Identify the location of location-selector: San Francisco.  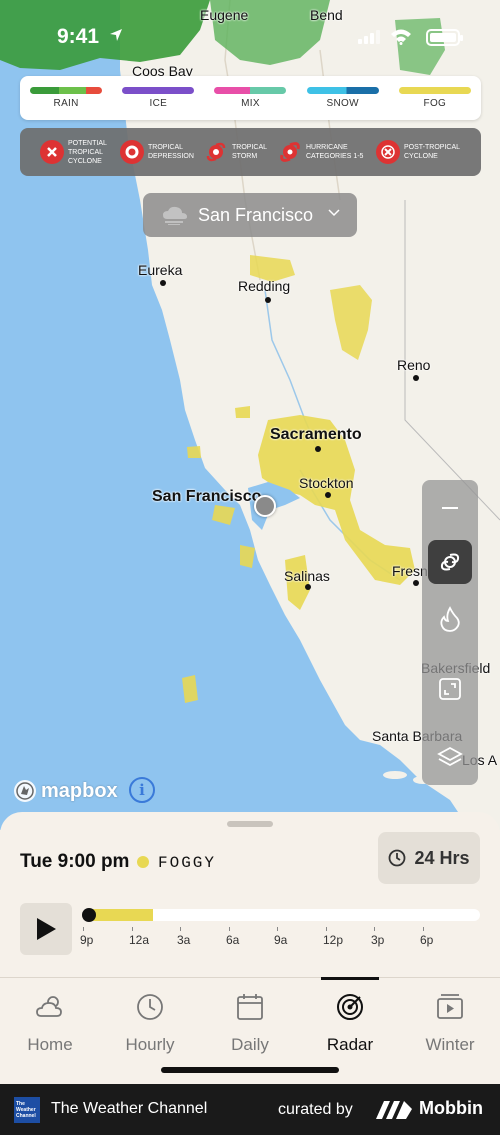
(250, 215).